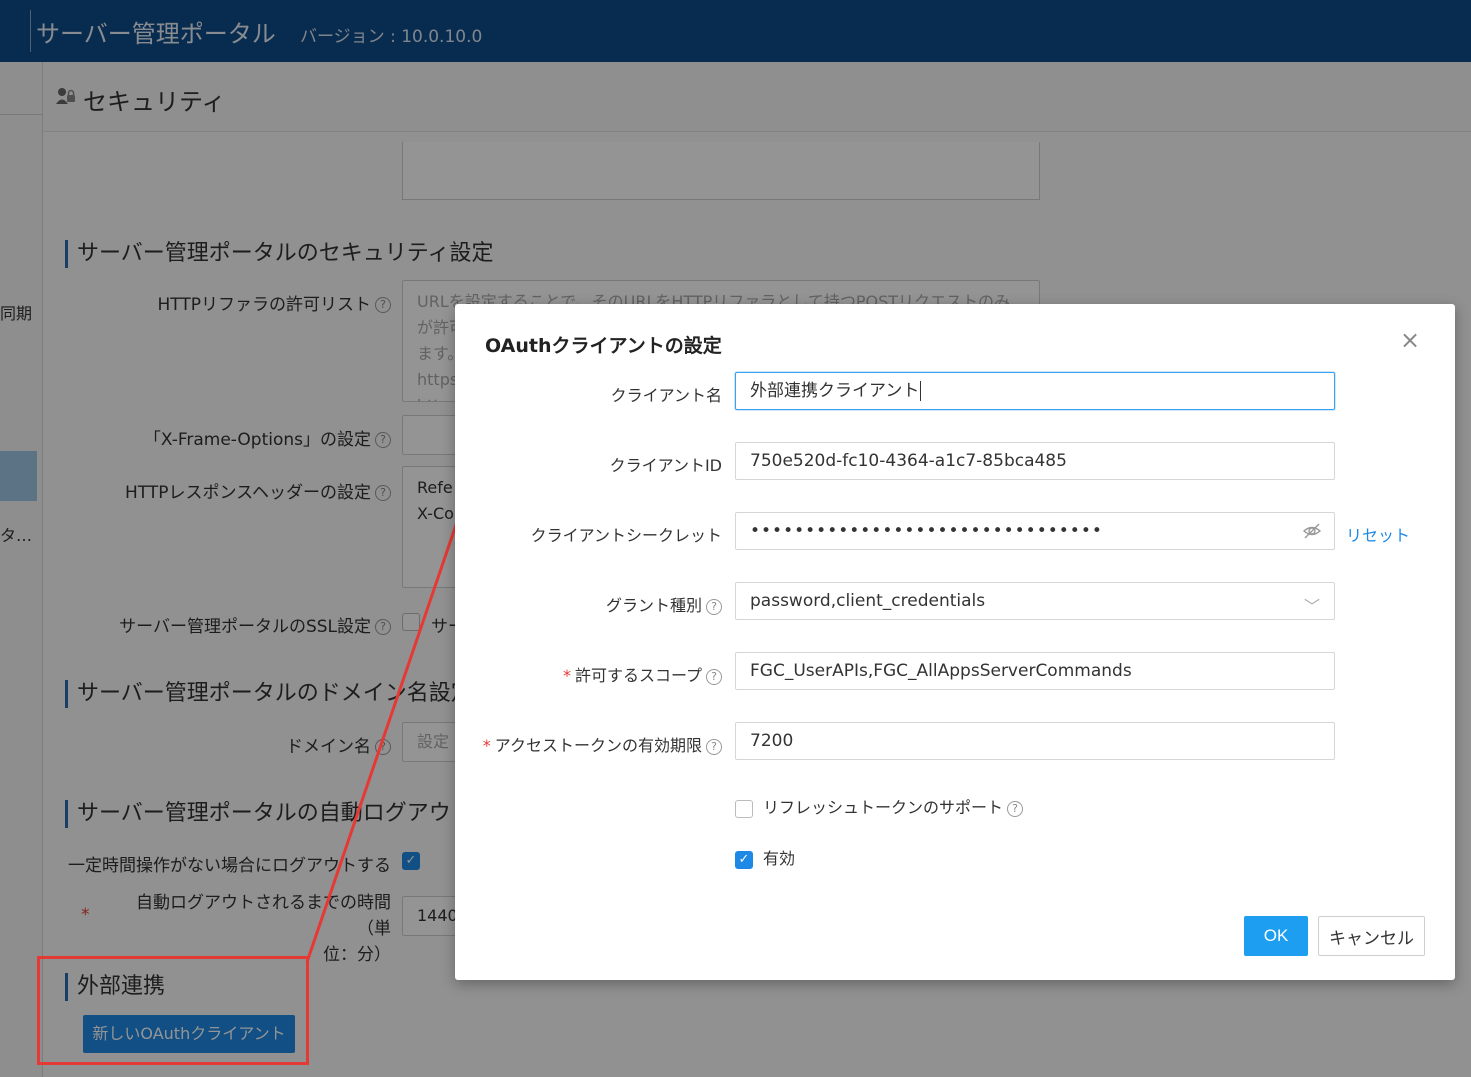 This screenshot has width=1471, height=1077. What do you see at coordinates (1035, 601) in the screenshot?
I see `grant-type-select: password,client_credentials ﹀` at bounding box center [1035, 601].